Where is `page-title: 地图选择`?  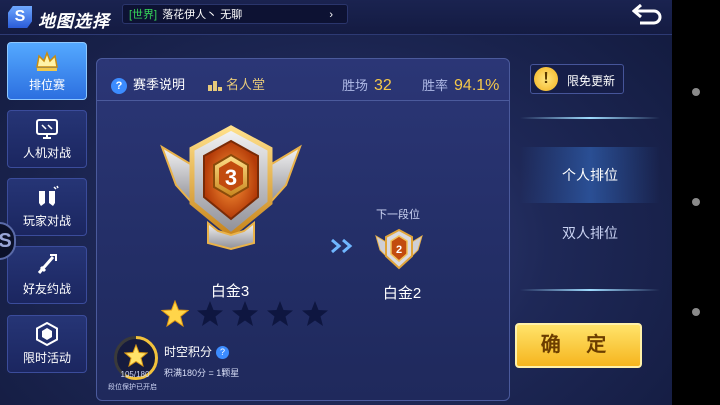
page-title: 地图选择 is located at coordinates (74, 21).